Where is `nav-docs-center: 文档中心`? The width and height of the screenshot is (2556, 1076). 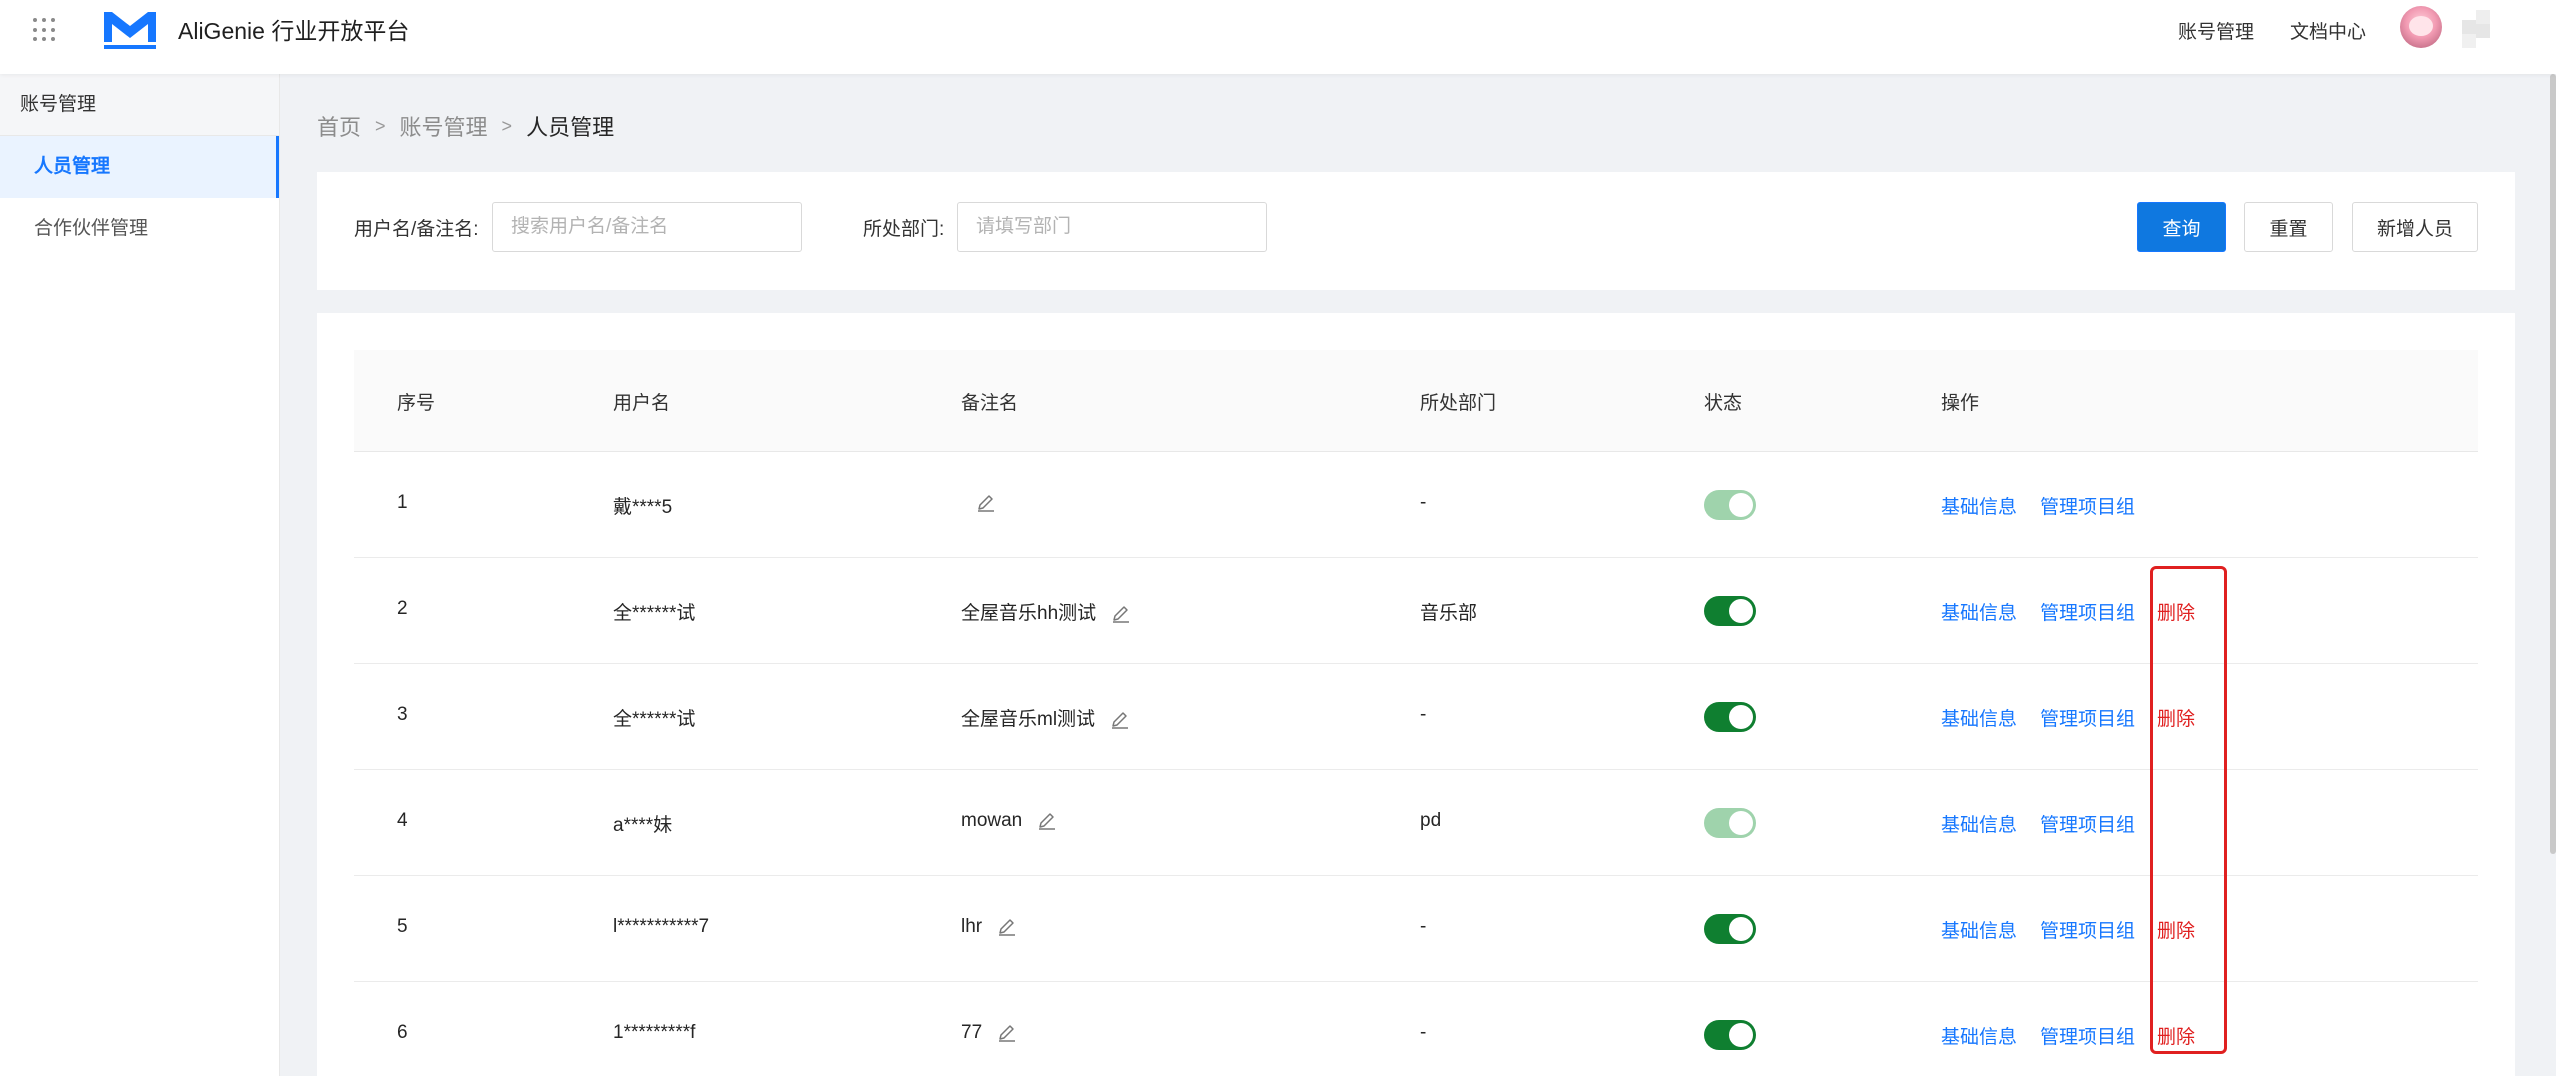
nav-docs-center: 文档中心 is located at coordinates (2328, 30).